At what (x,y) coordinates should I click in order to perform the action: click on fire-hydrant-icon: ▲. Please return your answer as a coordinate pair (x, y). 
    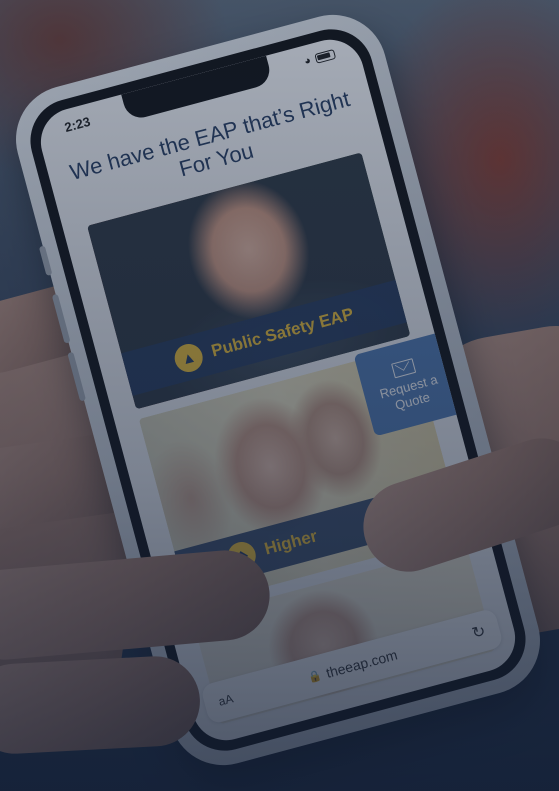
    Looking at the image, I should click on (188, 358).